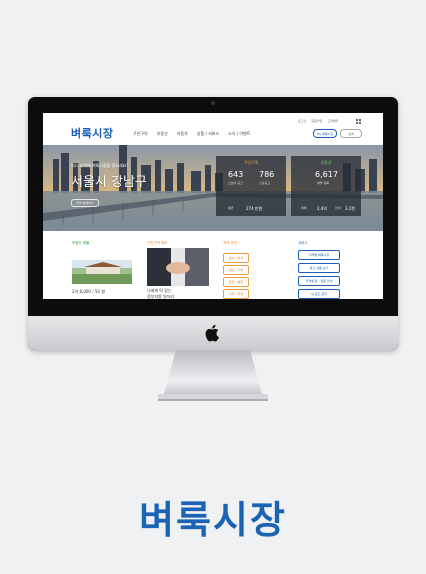 The height and width of the screenshot is (574, 426). Describe the element at coordinates (109, 182) in the screenshot. I see `hero-title: 서울시 강남구` at that location.